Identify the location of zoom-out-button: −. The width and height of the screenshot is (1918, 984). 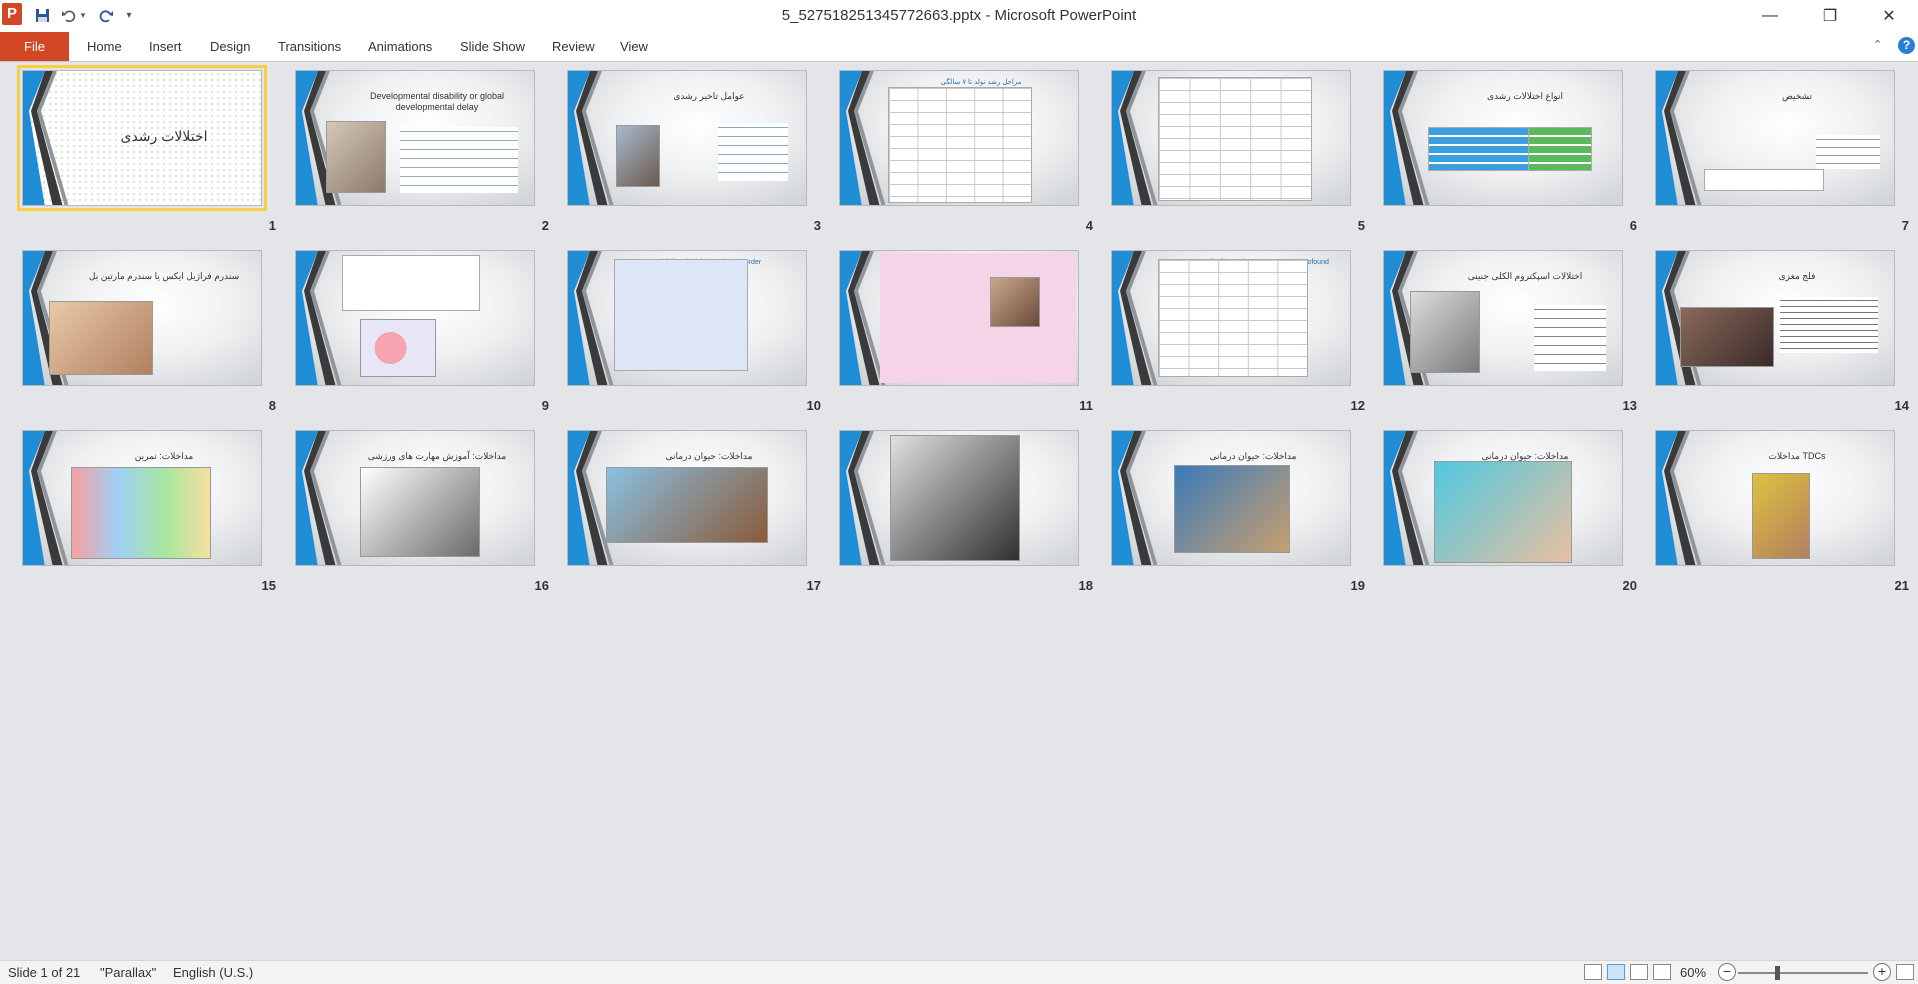
(1727, 972).